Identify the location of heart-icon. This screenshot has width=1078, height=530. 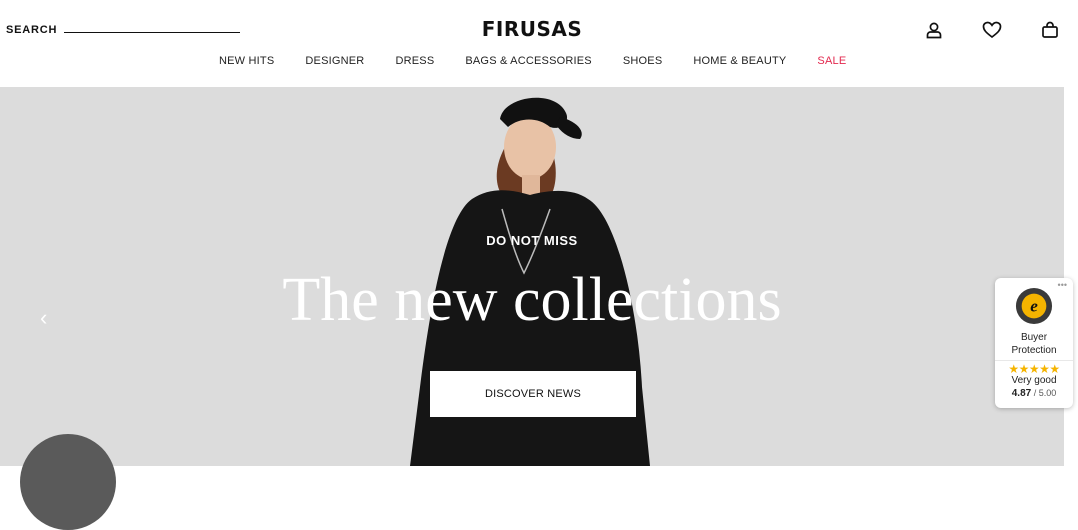
(992, 30).